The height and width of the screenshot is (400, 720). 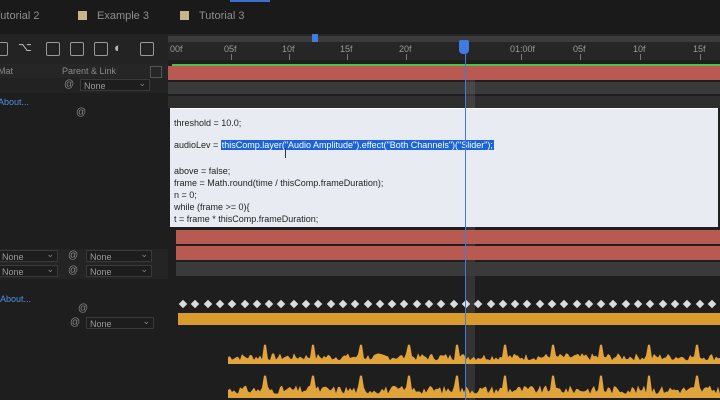 I want to click on column-parent-link: Parent & Link, so click(x=89, y=71).